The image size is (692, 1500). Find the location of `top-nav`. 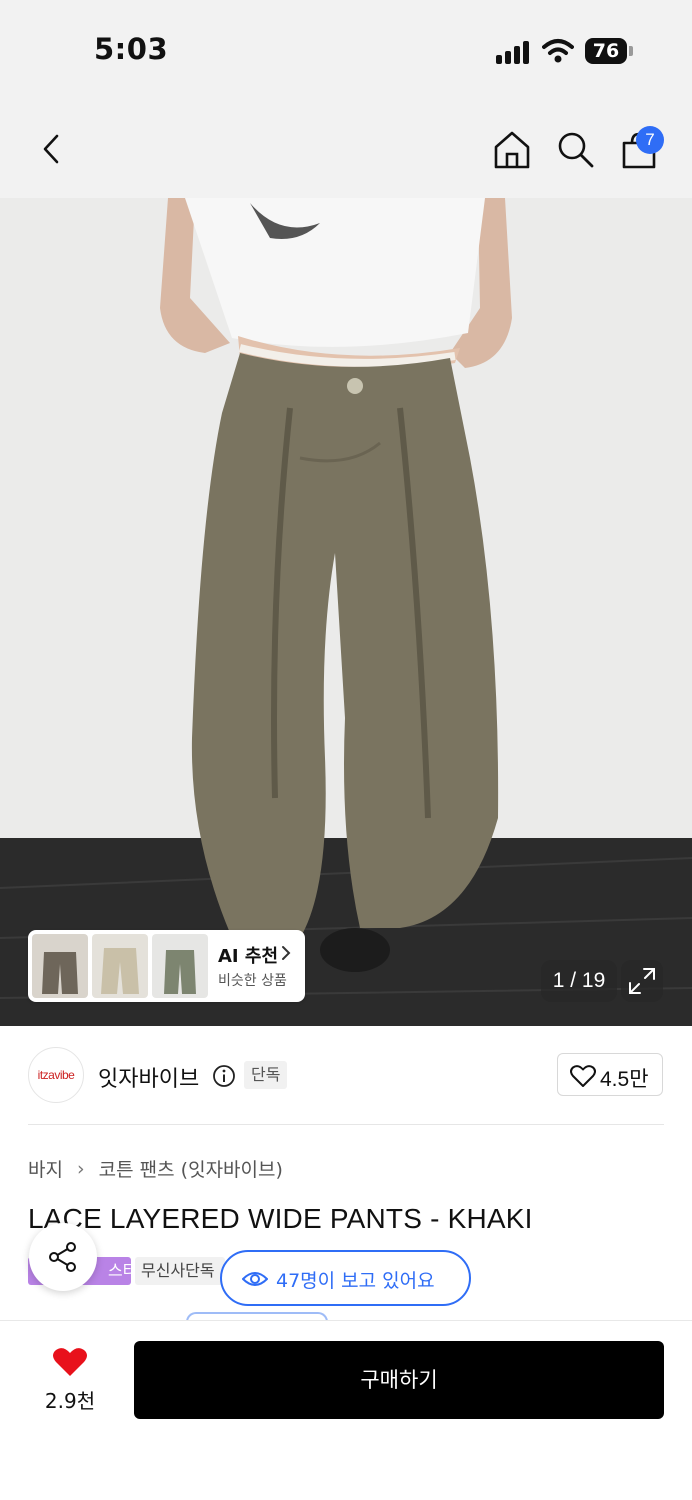

top-nav is located at coordinates (346, 149).